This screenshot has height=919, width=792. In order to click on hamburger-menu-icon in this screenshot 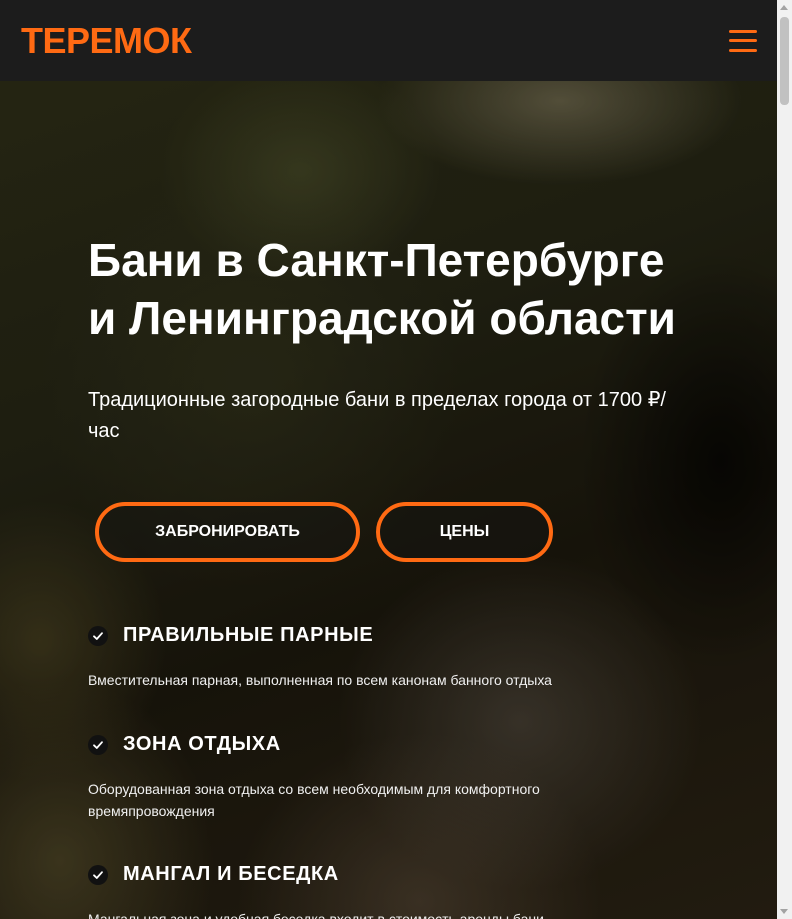, I will do `click(743, 40)`.